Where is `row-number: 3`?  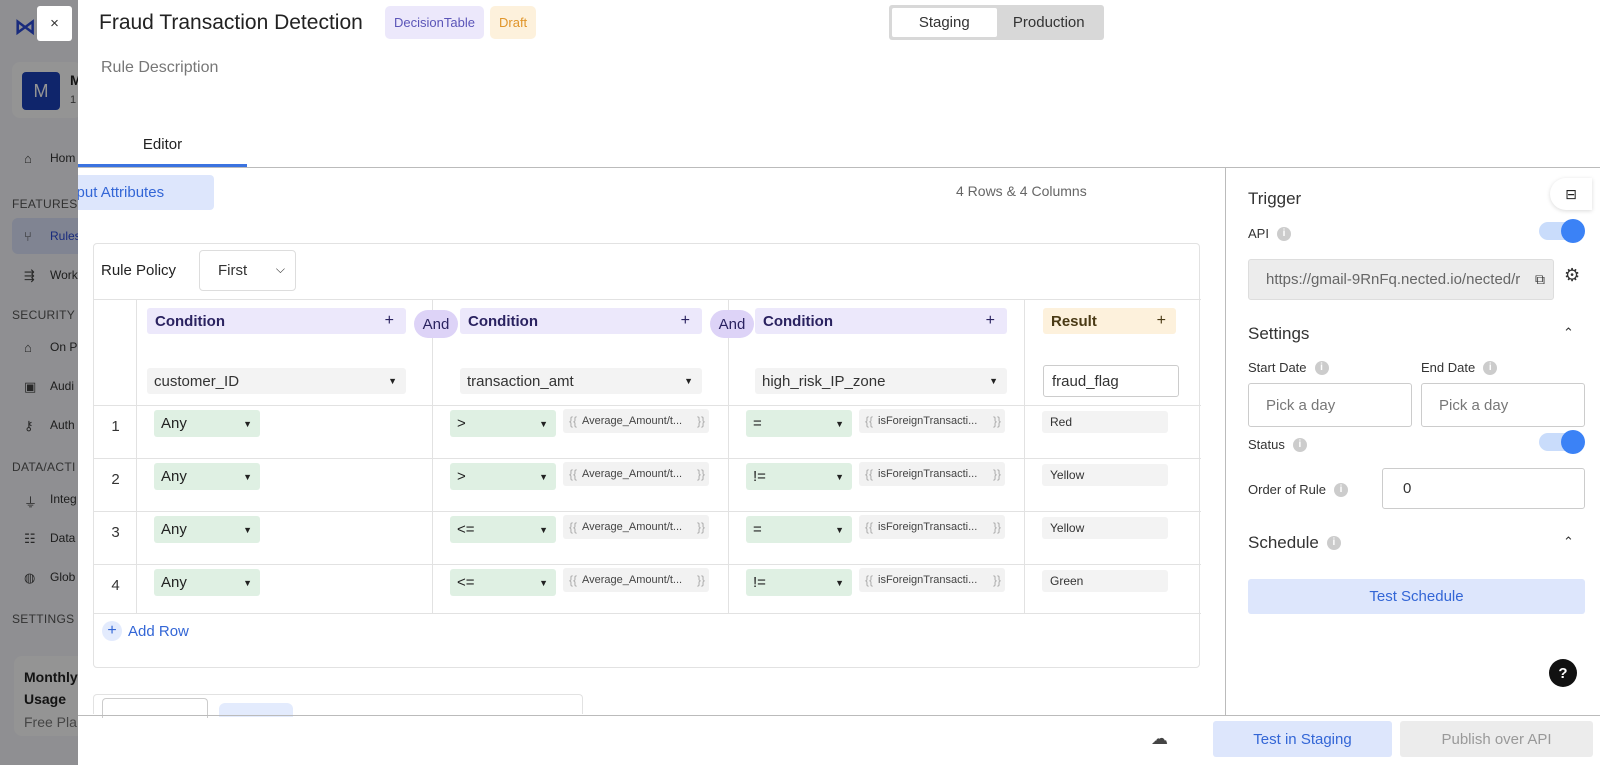
row-number: 3 is located at coordinates (115, 532).